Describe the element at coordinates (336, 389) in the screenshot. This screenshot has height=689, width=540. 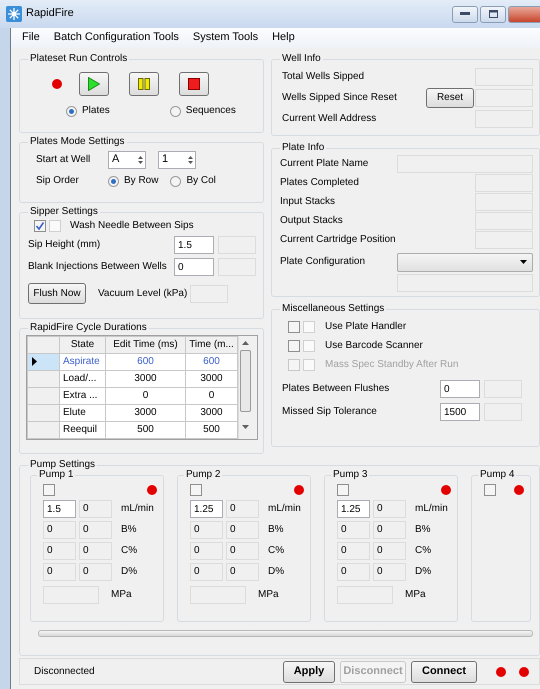
I see `field-label: Plates Between Flushes` at that location.